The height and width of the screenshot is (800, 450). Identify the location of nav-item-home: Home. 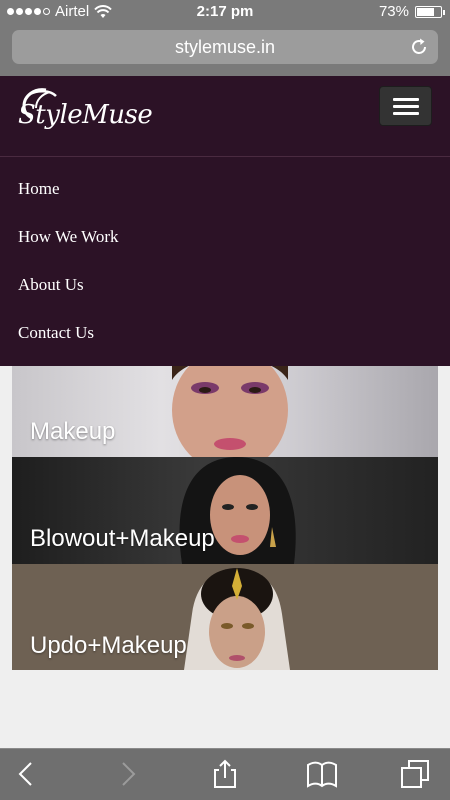
(39, 189).